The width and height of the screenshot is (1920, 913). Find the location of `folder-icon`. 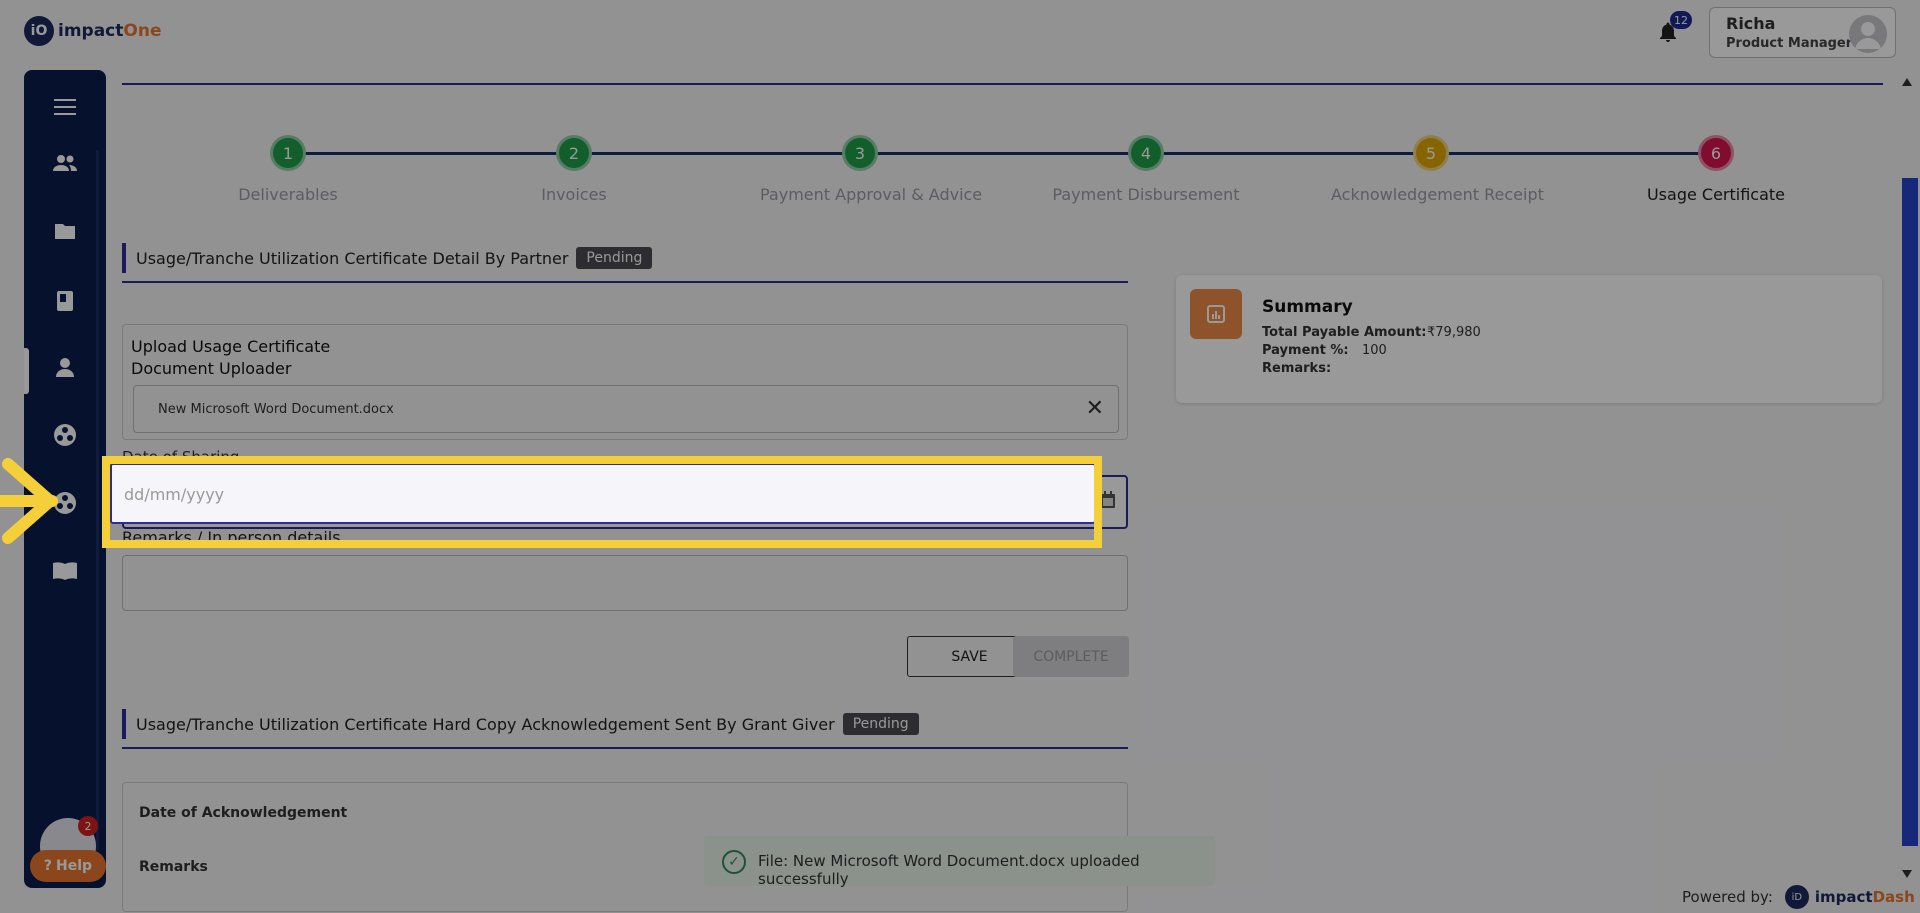

folder-icon is located at coordinates (65, 231).